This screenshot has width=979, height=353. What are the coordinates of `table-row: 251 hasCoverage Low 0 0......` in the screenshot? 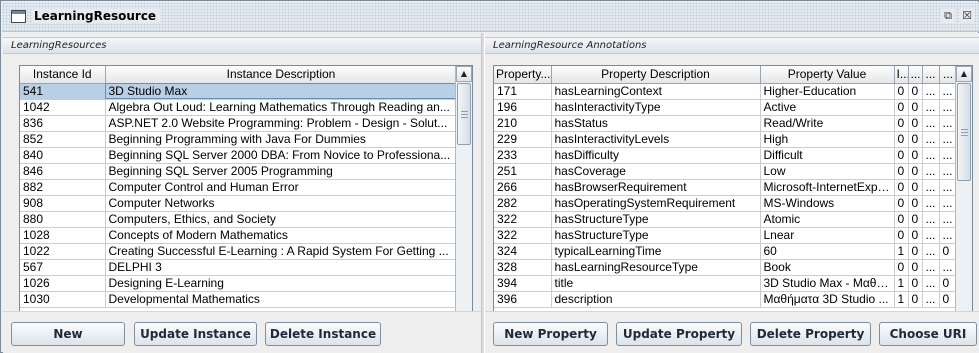 It's located at (726, 171).